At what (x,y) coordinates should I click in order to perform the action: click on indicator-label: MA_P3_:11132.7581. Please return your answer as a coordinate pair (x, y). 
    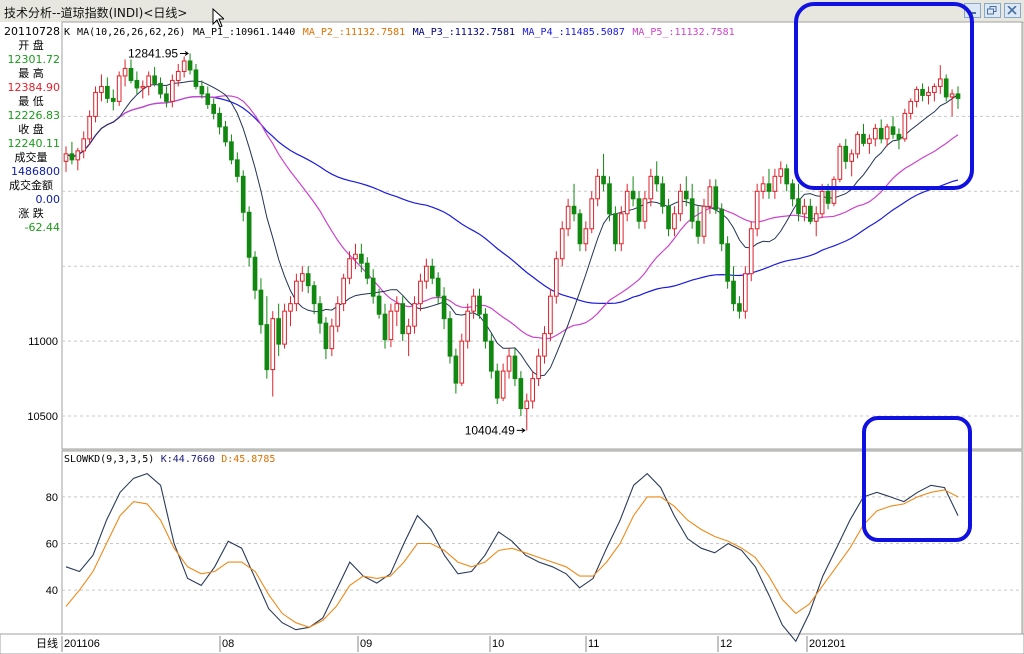
    Looking at the image, I should click on (464, 32).